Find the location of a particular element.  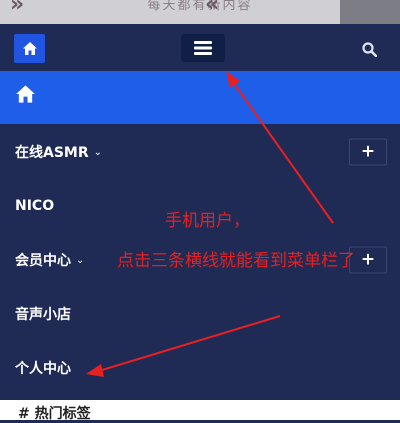

hot-tags-section: # 热门标签 is located at coordinates (200, 411).